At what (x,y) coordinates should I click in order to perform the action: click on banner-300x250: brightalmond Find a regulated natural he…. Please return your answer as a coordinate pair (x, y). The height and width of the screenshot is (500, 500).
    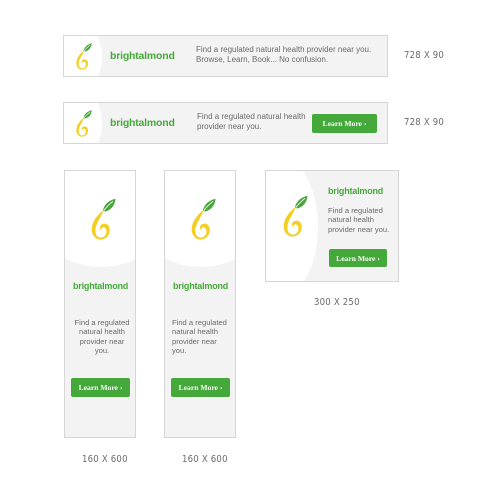
    Looking at the image, I should click on (332, 226).